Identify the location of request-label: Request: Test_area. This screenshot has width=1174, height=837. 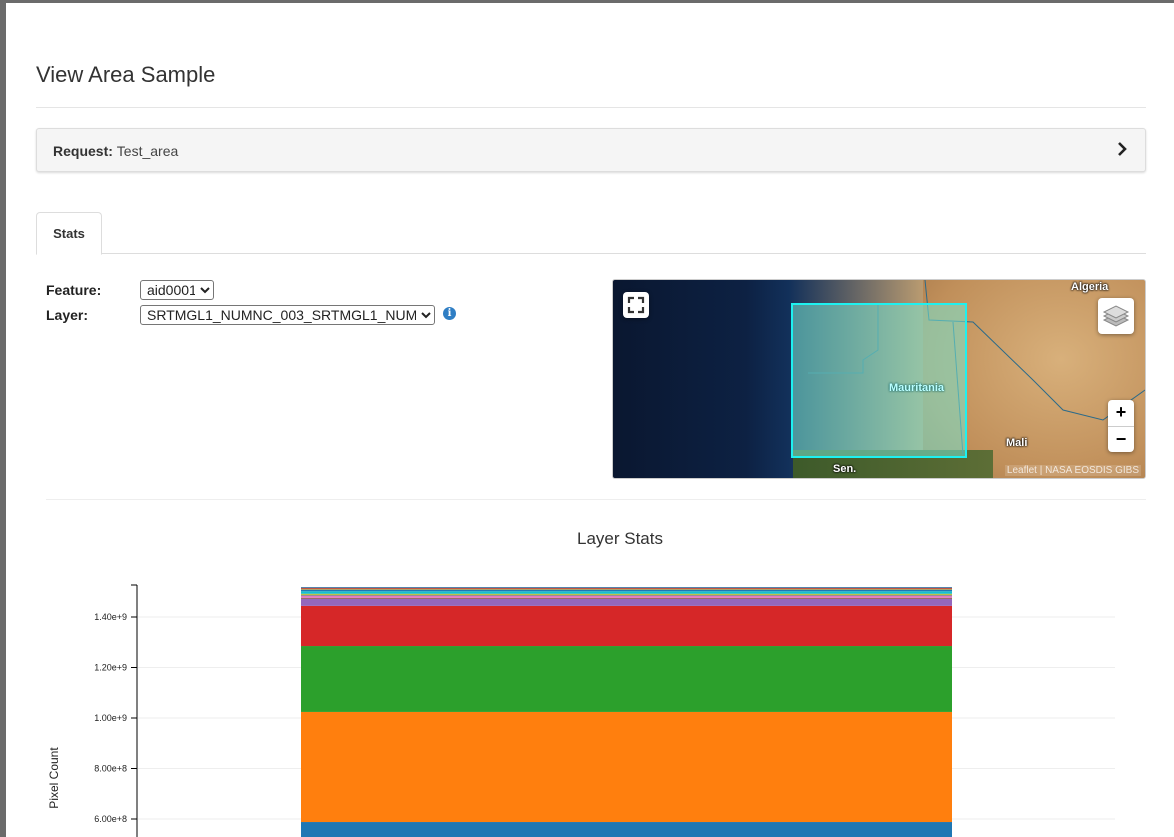
(115, 151).